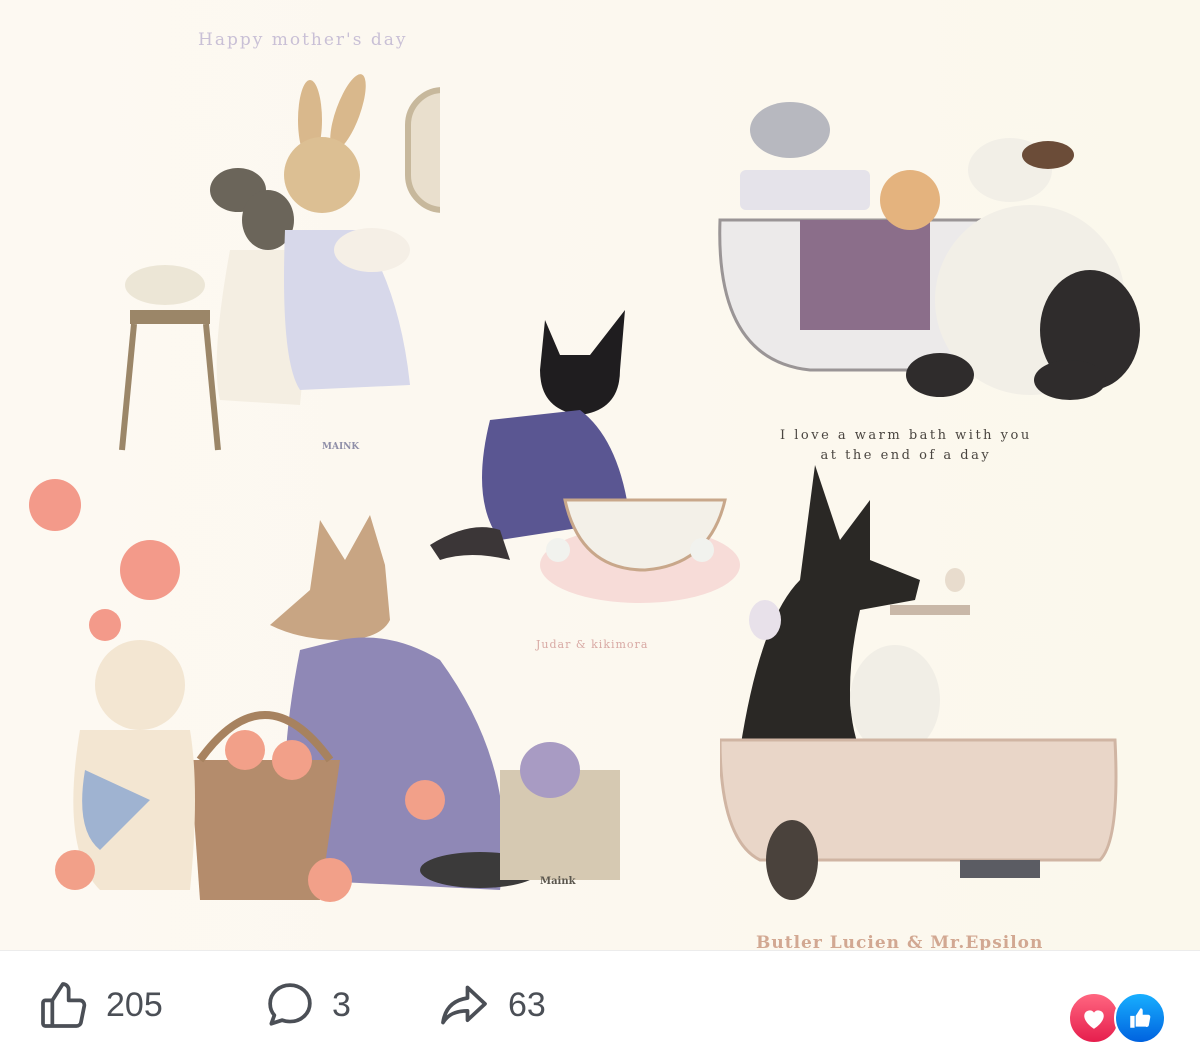 The height and width of the screenshot is (1058, 1200). What do you see at coordinates (290, 1004) in the screenshot?
I see `comment-bubble-icon` at bounding box center [290, 1004].